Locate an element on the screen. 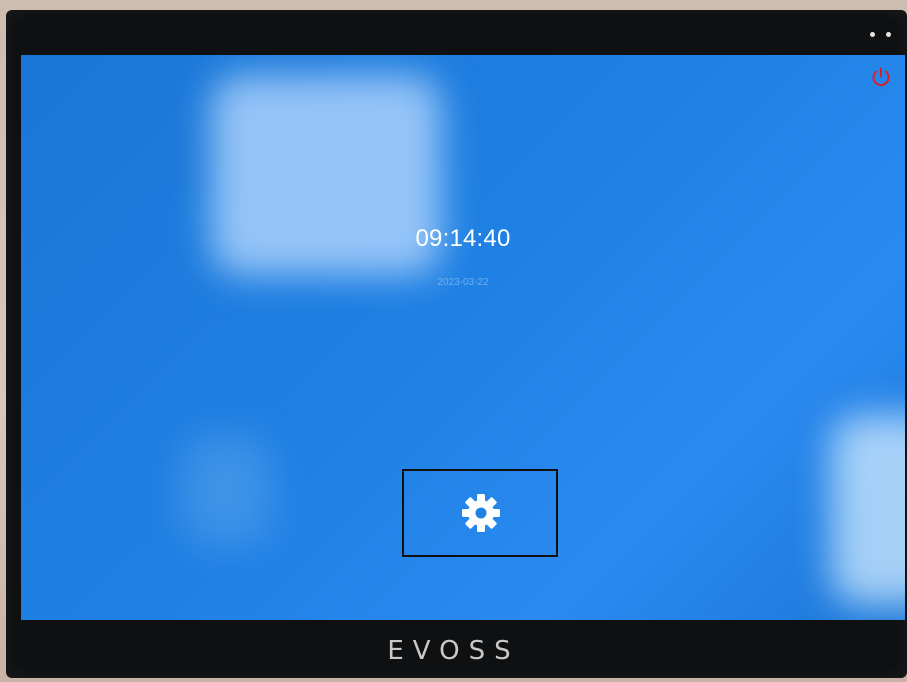 The image size is (907, 682). gear-icon is located at coordinates (481, 513).